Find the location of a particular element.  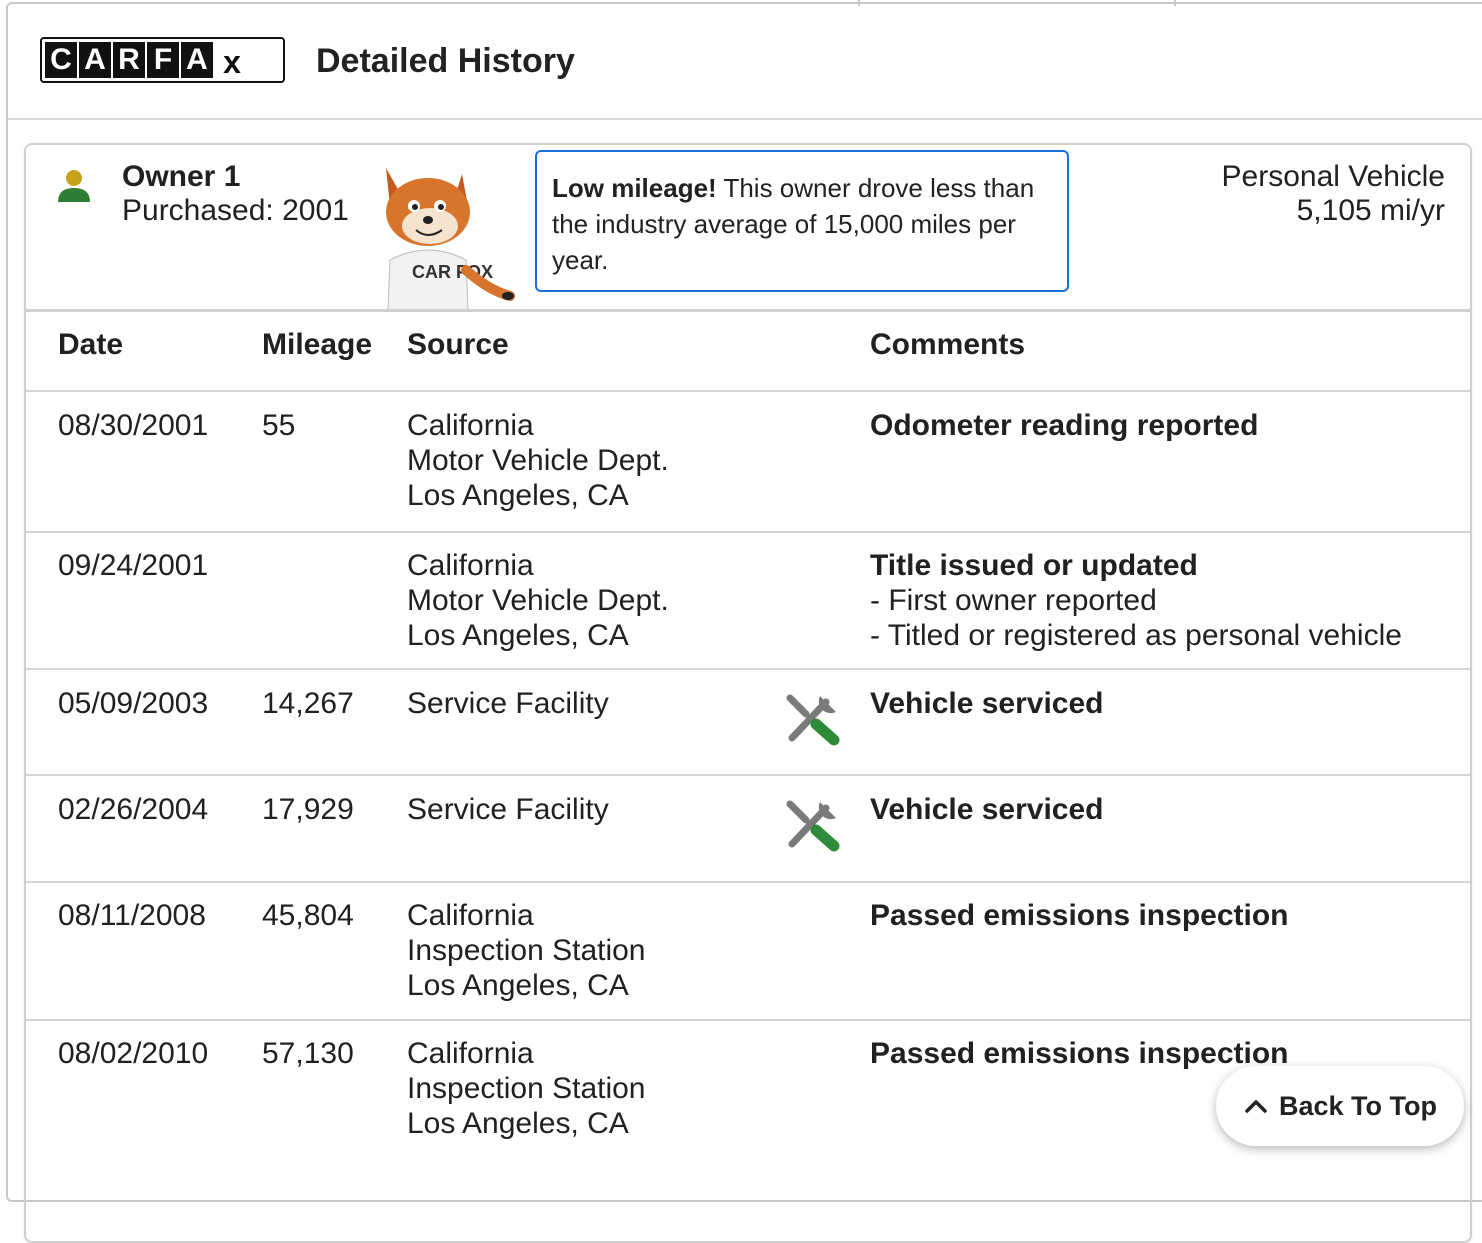

vehicle-usage: Personal Vehicle 5,105 mi/yr is located at coordinates (1333, 194).